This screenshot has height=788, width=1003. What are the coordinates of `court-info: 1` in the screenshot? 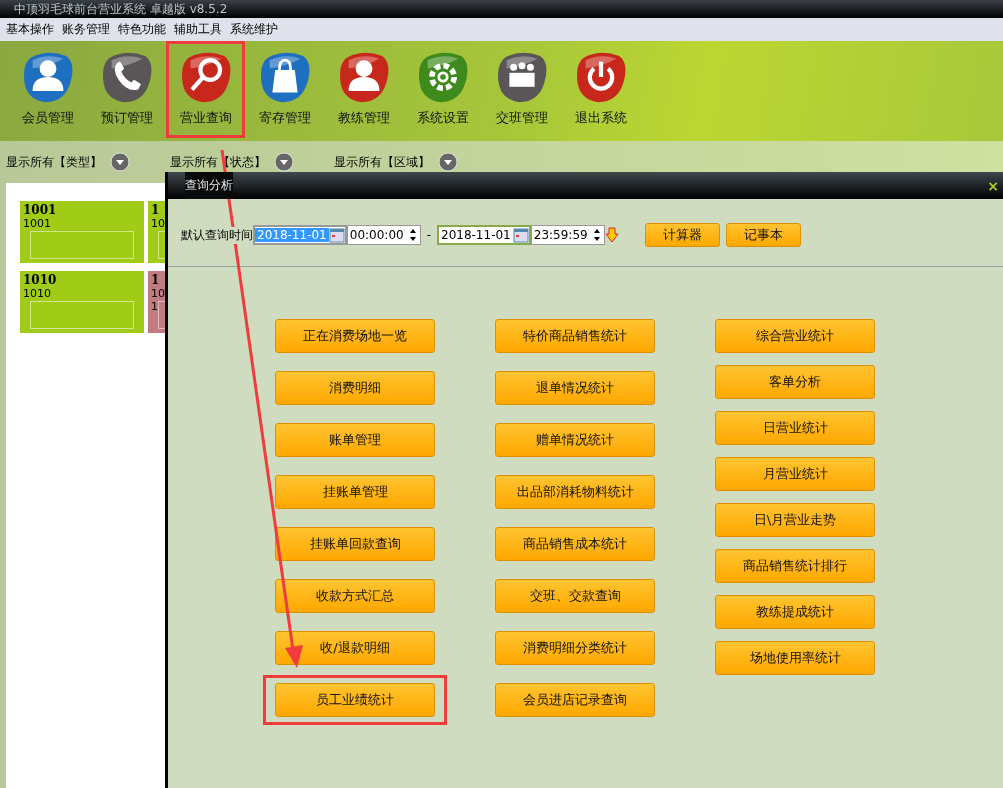 It's located at (155, 306).